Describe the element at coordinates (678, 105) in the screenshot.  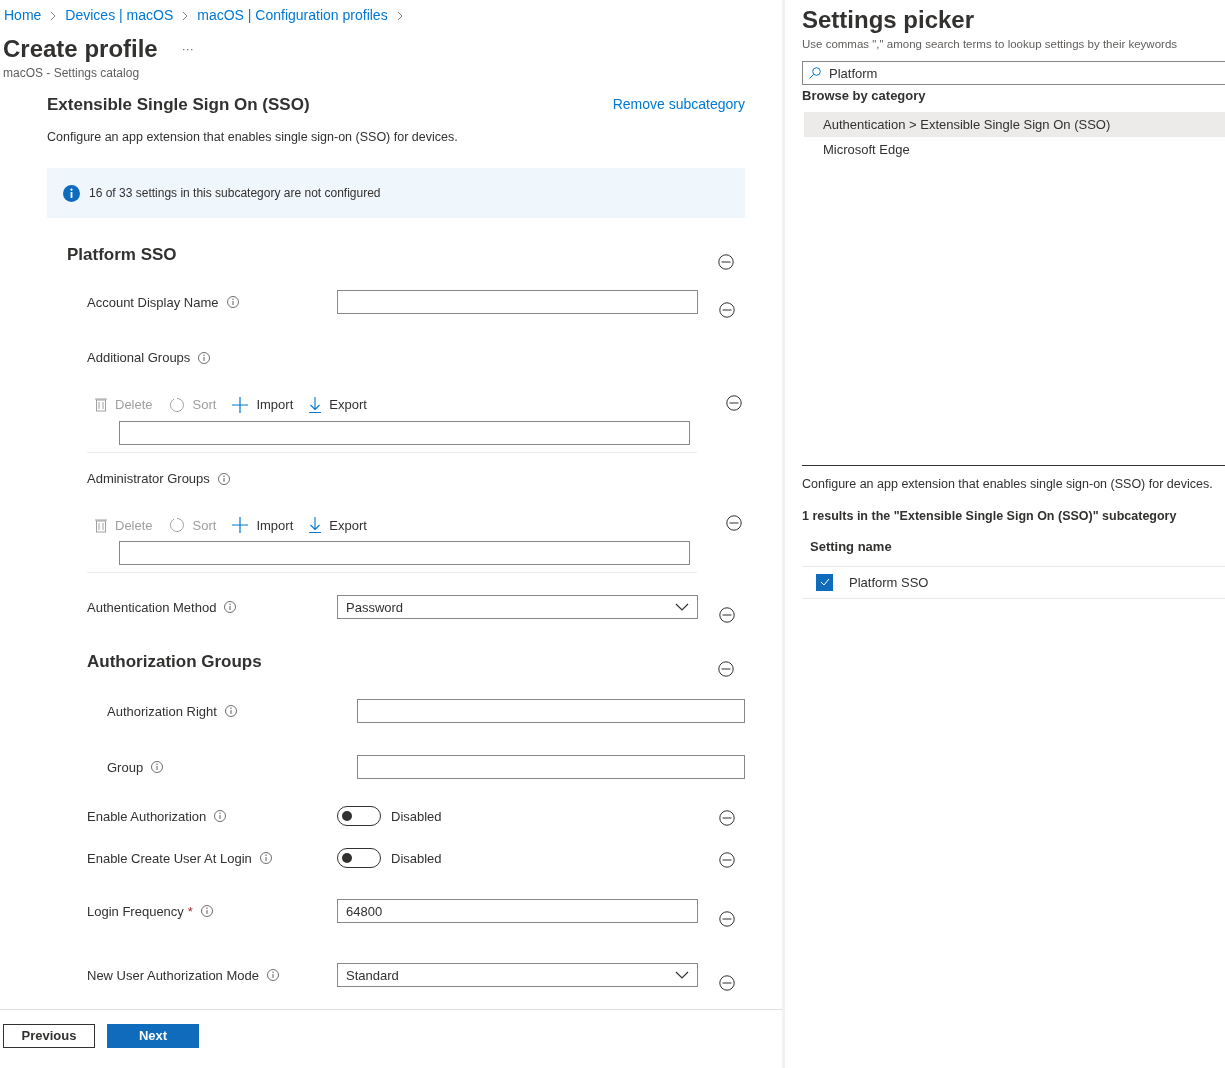
I see `remove-subcategory-link: Remove subcategory` at that location.